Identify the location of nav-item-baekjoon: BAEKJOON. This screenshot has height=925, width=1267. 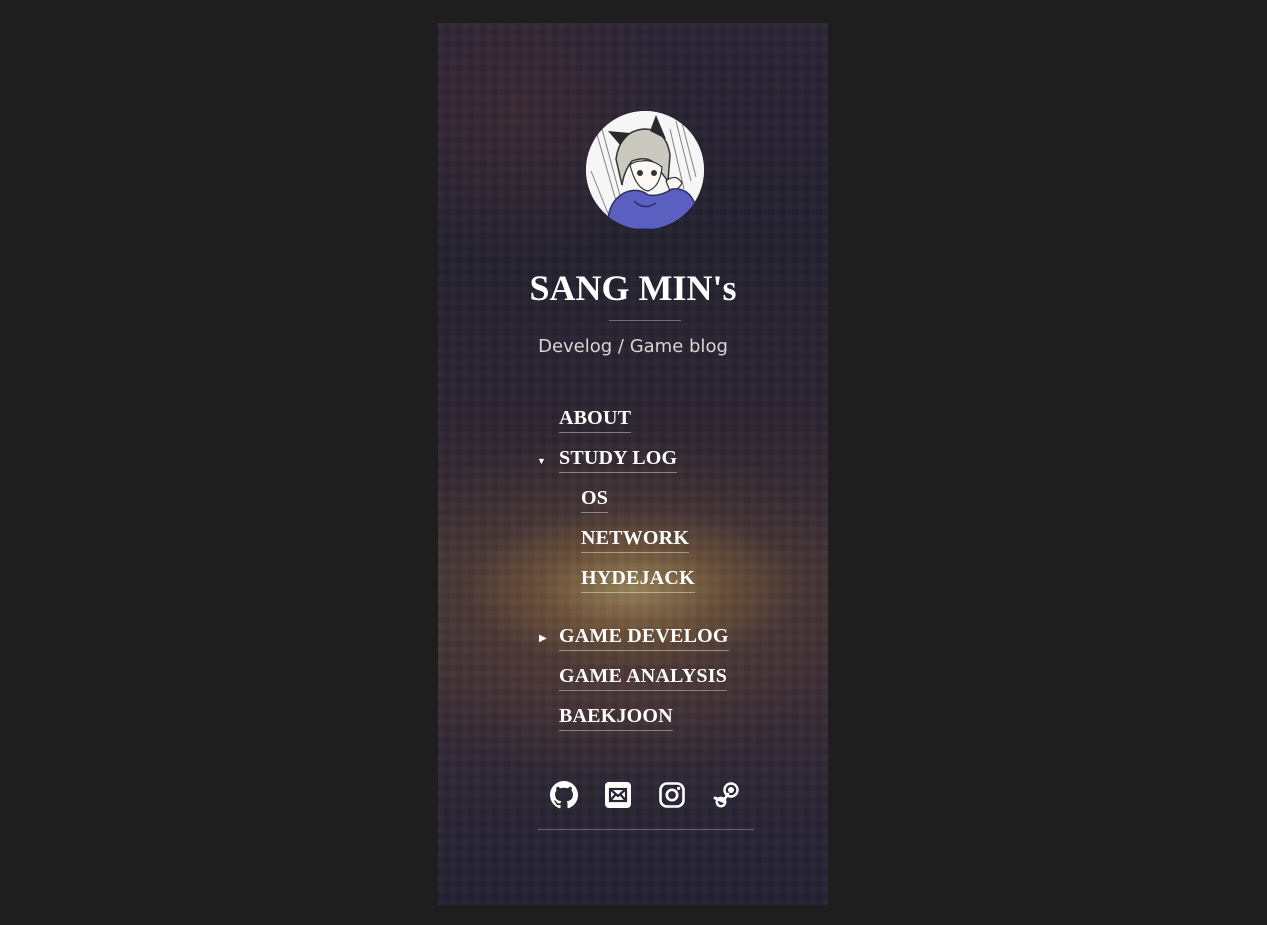
(616, 717).